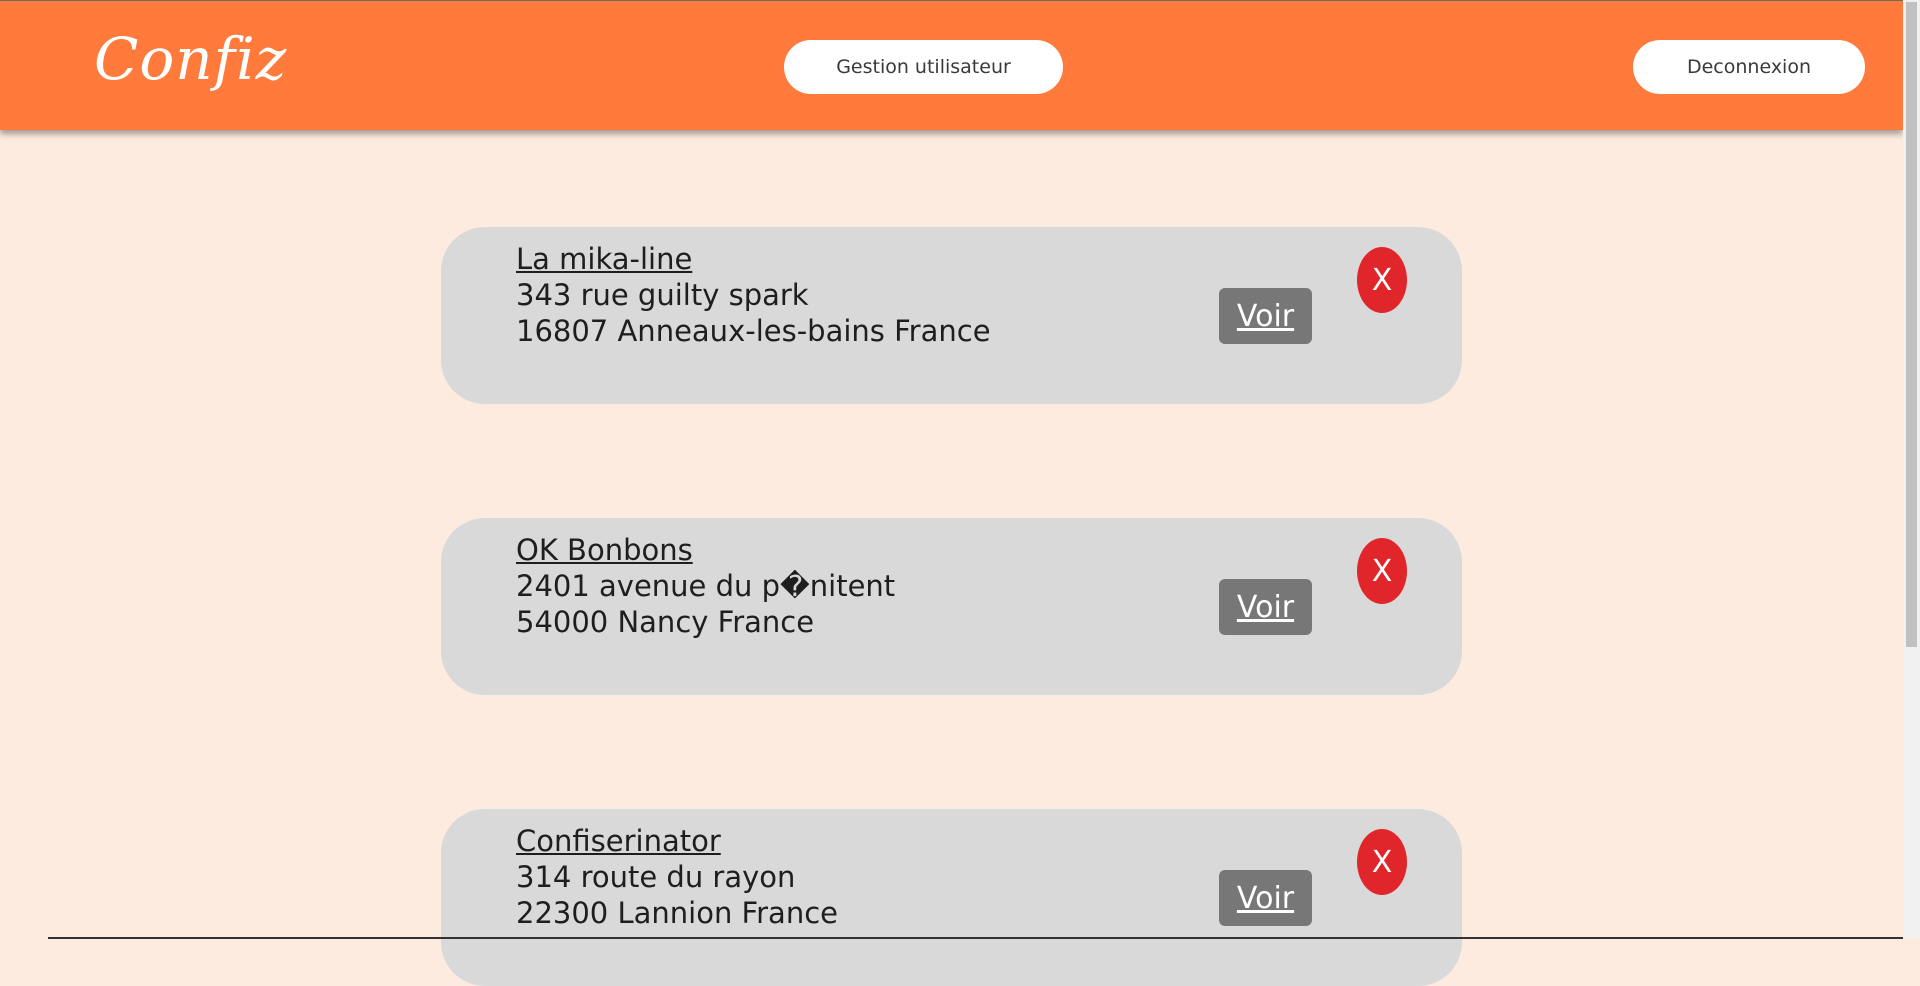  Describe the element at coordinates (753, 259) in the screenshot. I see `shop-name: La mika-line` at that location.